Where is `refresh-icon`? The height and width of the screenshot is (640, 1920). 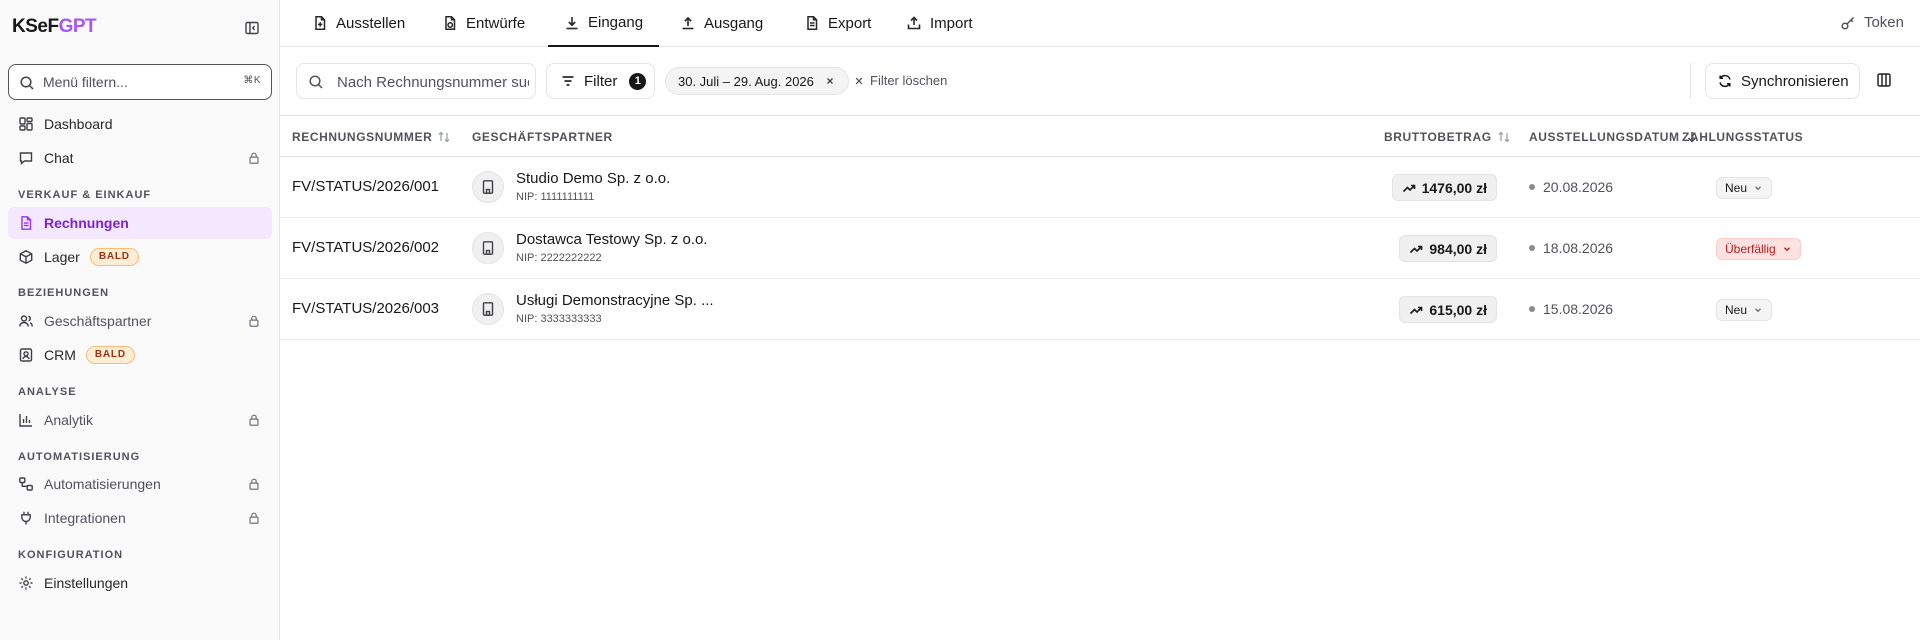
refresh-icon is located at coordinates (1725, 81).